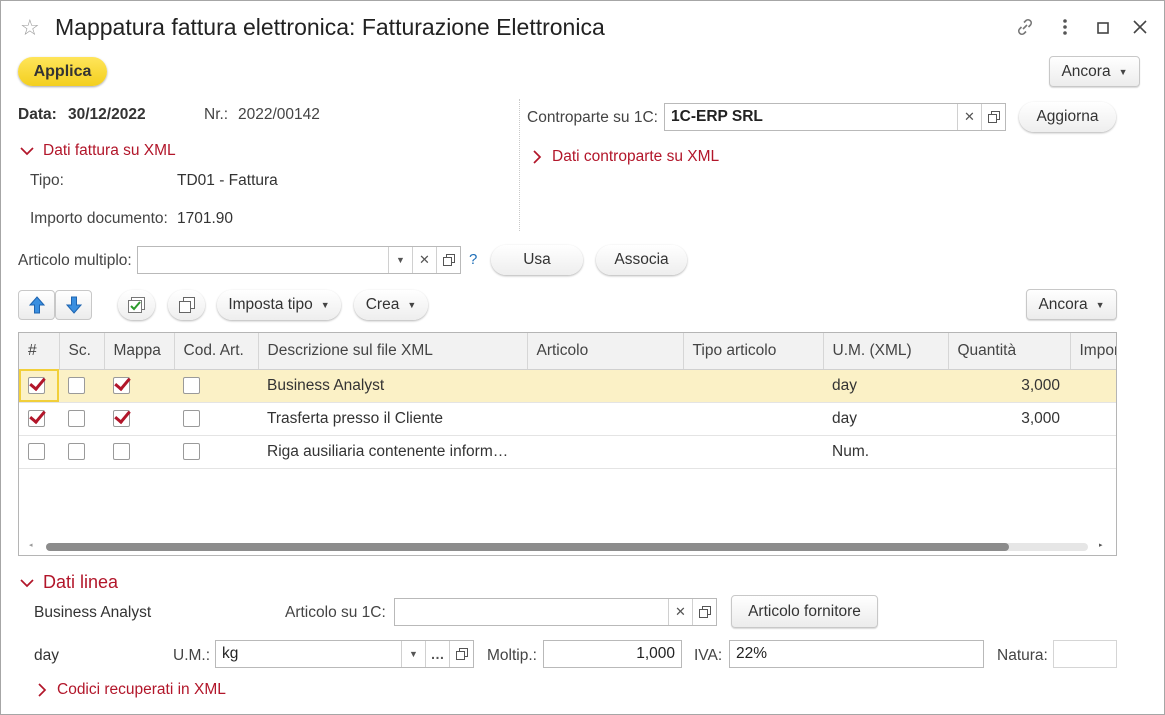 This screenshot has width=1165, height=715. What do you see at coordinates (391, 305) in the screenshot?
I see `crea-button: Crea ▼` at bounding box center [391, 305].